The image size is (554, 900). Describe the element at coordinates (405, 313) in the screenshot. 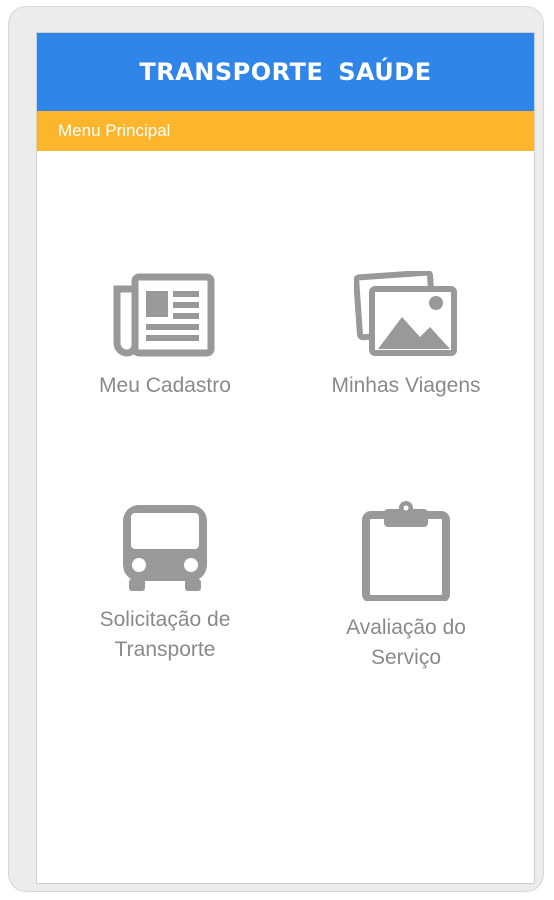

I see `photos-icon` at that location.